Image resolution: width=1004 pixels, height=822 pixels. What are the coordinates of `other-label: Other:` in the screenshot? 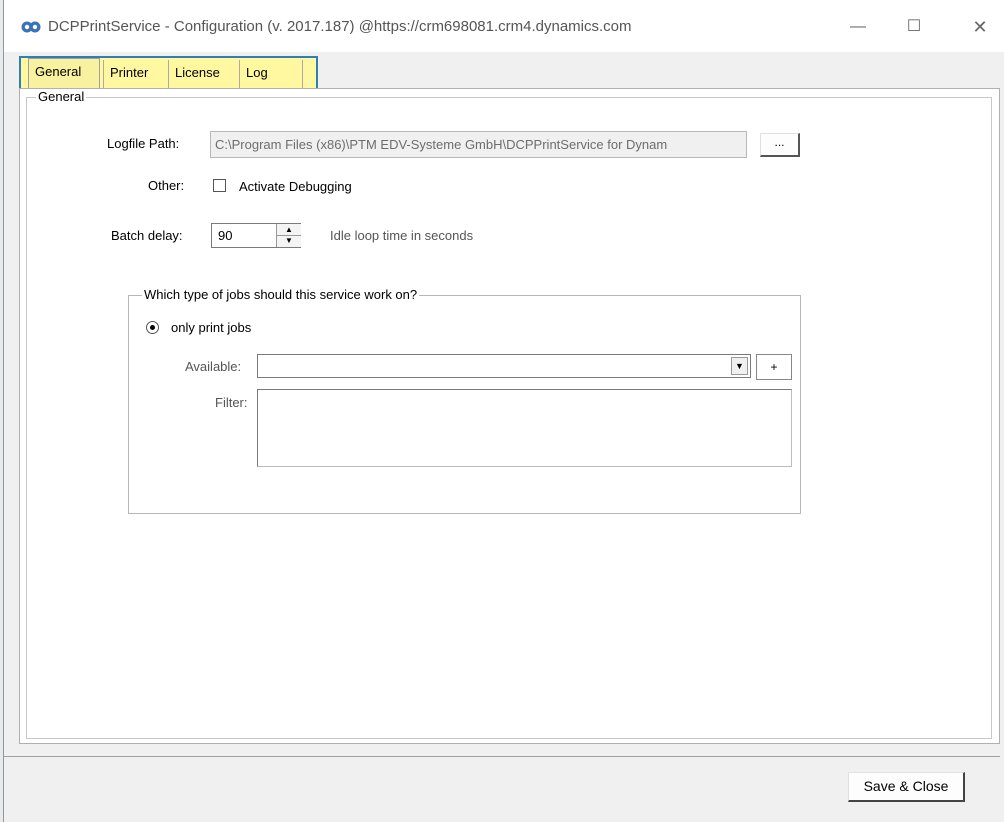 It's located at (166, 185).